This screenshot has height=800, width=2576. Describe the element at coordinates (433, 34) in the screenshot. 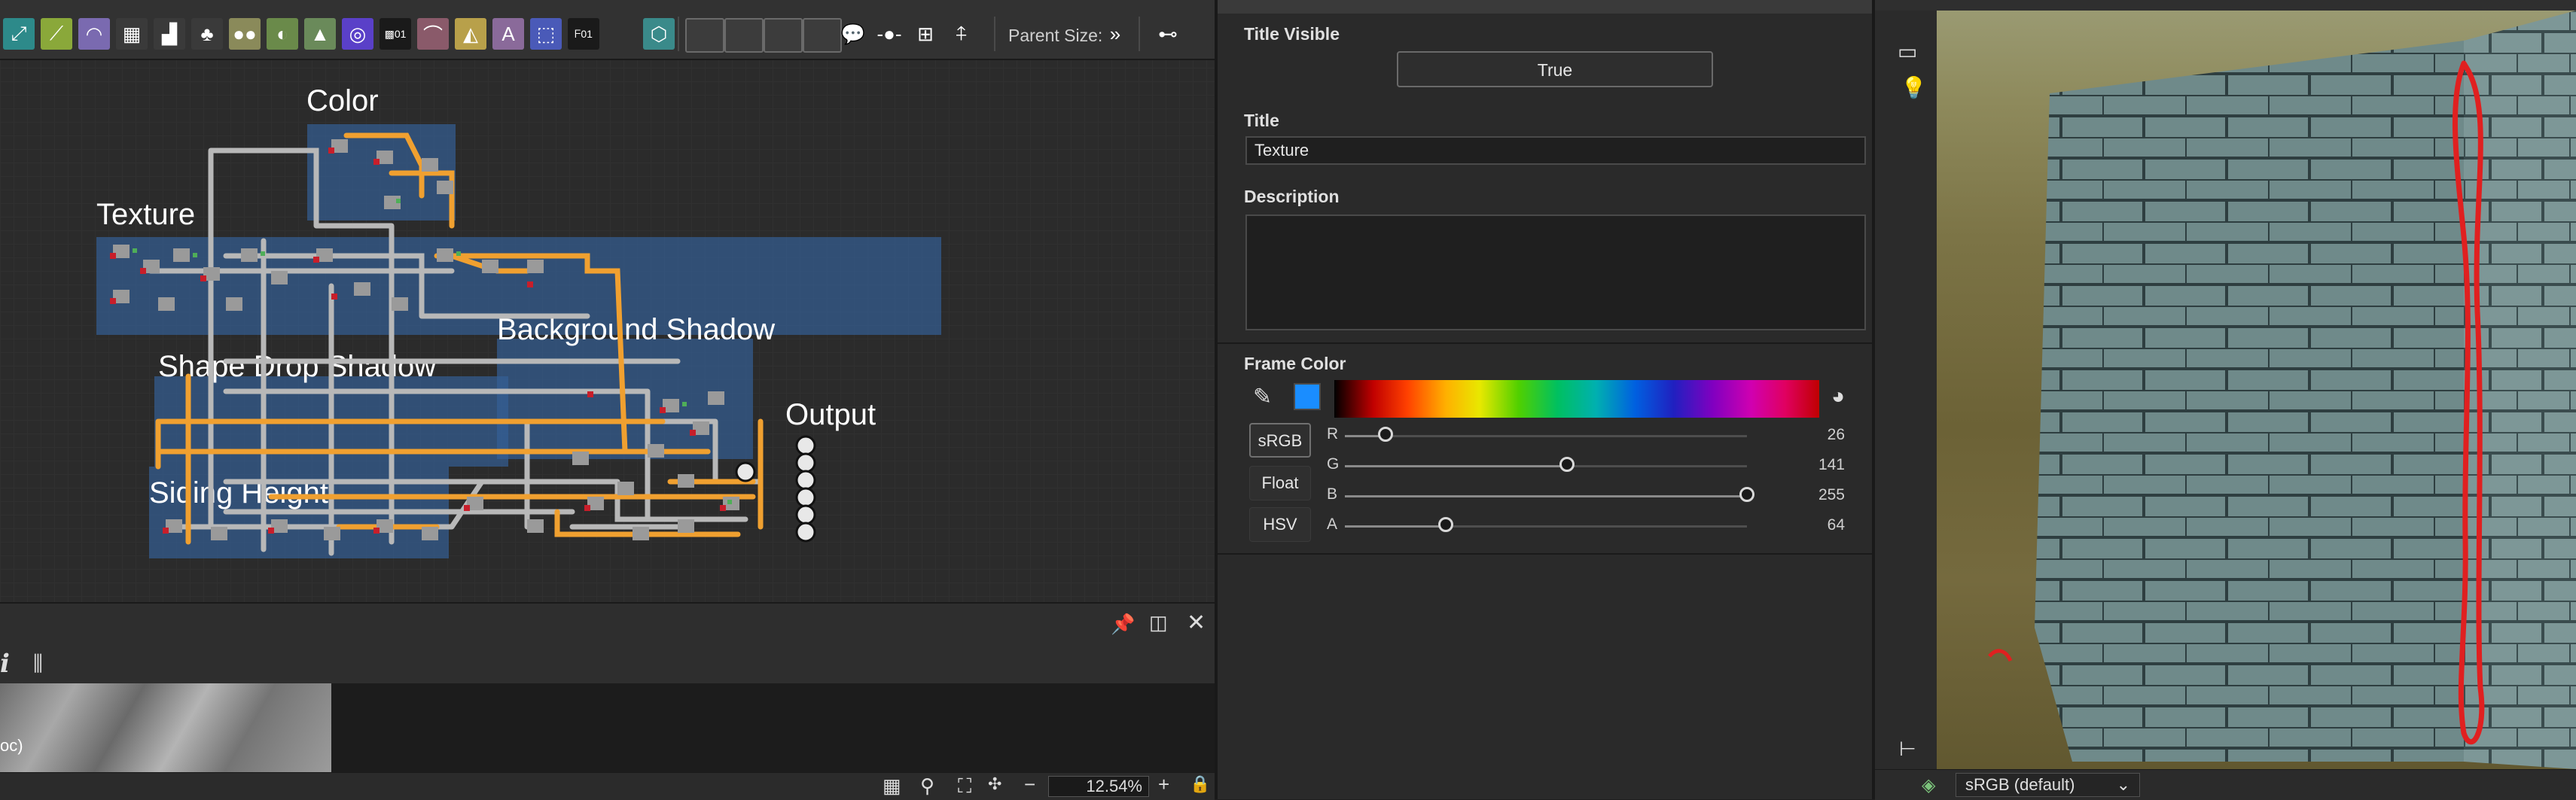

I see `warp-icon: ⌒` at that location.